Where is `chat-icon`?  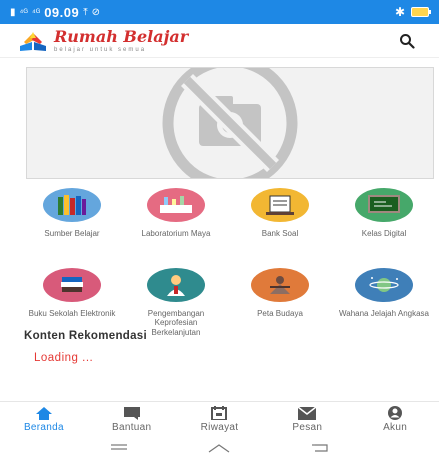 chat-icon is located at coordinates (131, 413).